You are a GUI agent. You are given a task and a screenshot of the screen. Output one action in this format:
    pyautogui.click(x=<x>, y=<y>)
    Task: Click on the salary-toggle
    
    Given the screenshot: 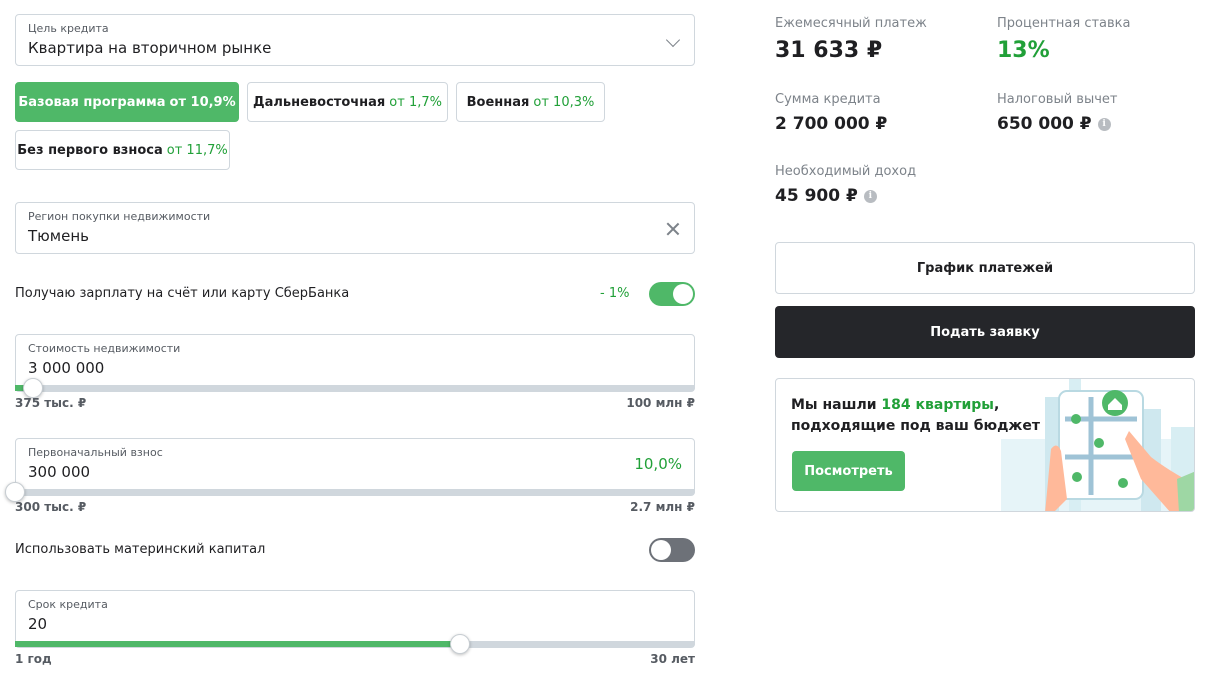 What is the action you would take?
    pyautogui.click(x=672, y=294)
    